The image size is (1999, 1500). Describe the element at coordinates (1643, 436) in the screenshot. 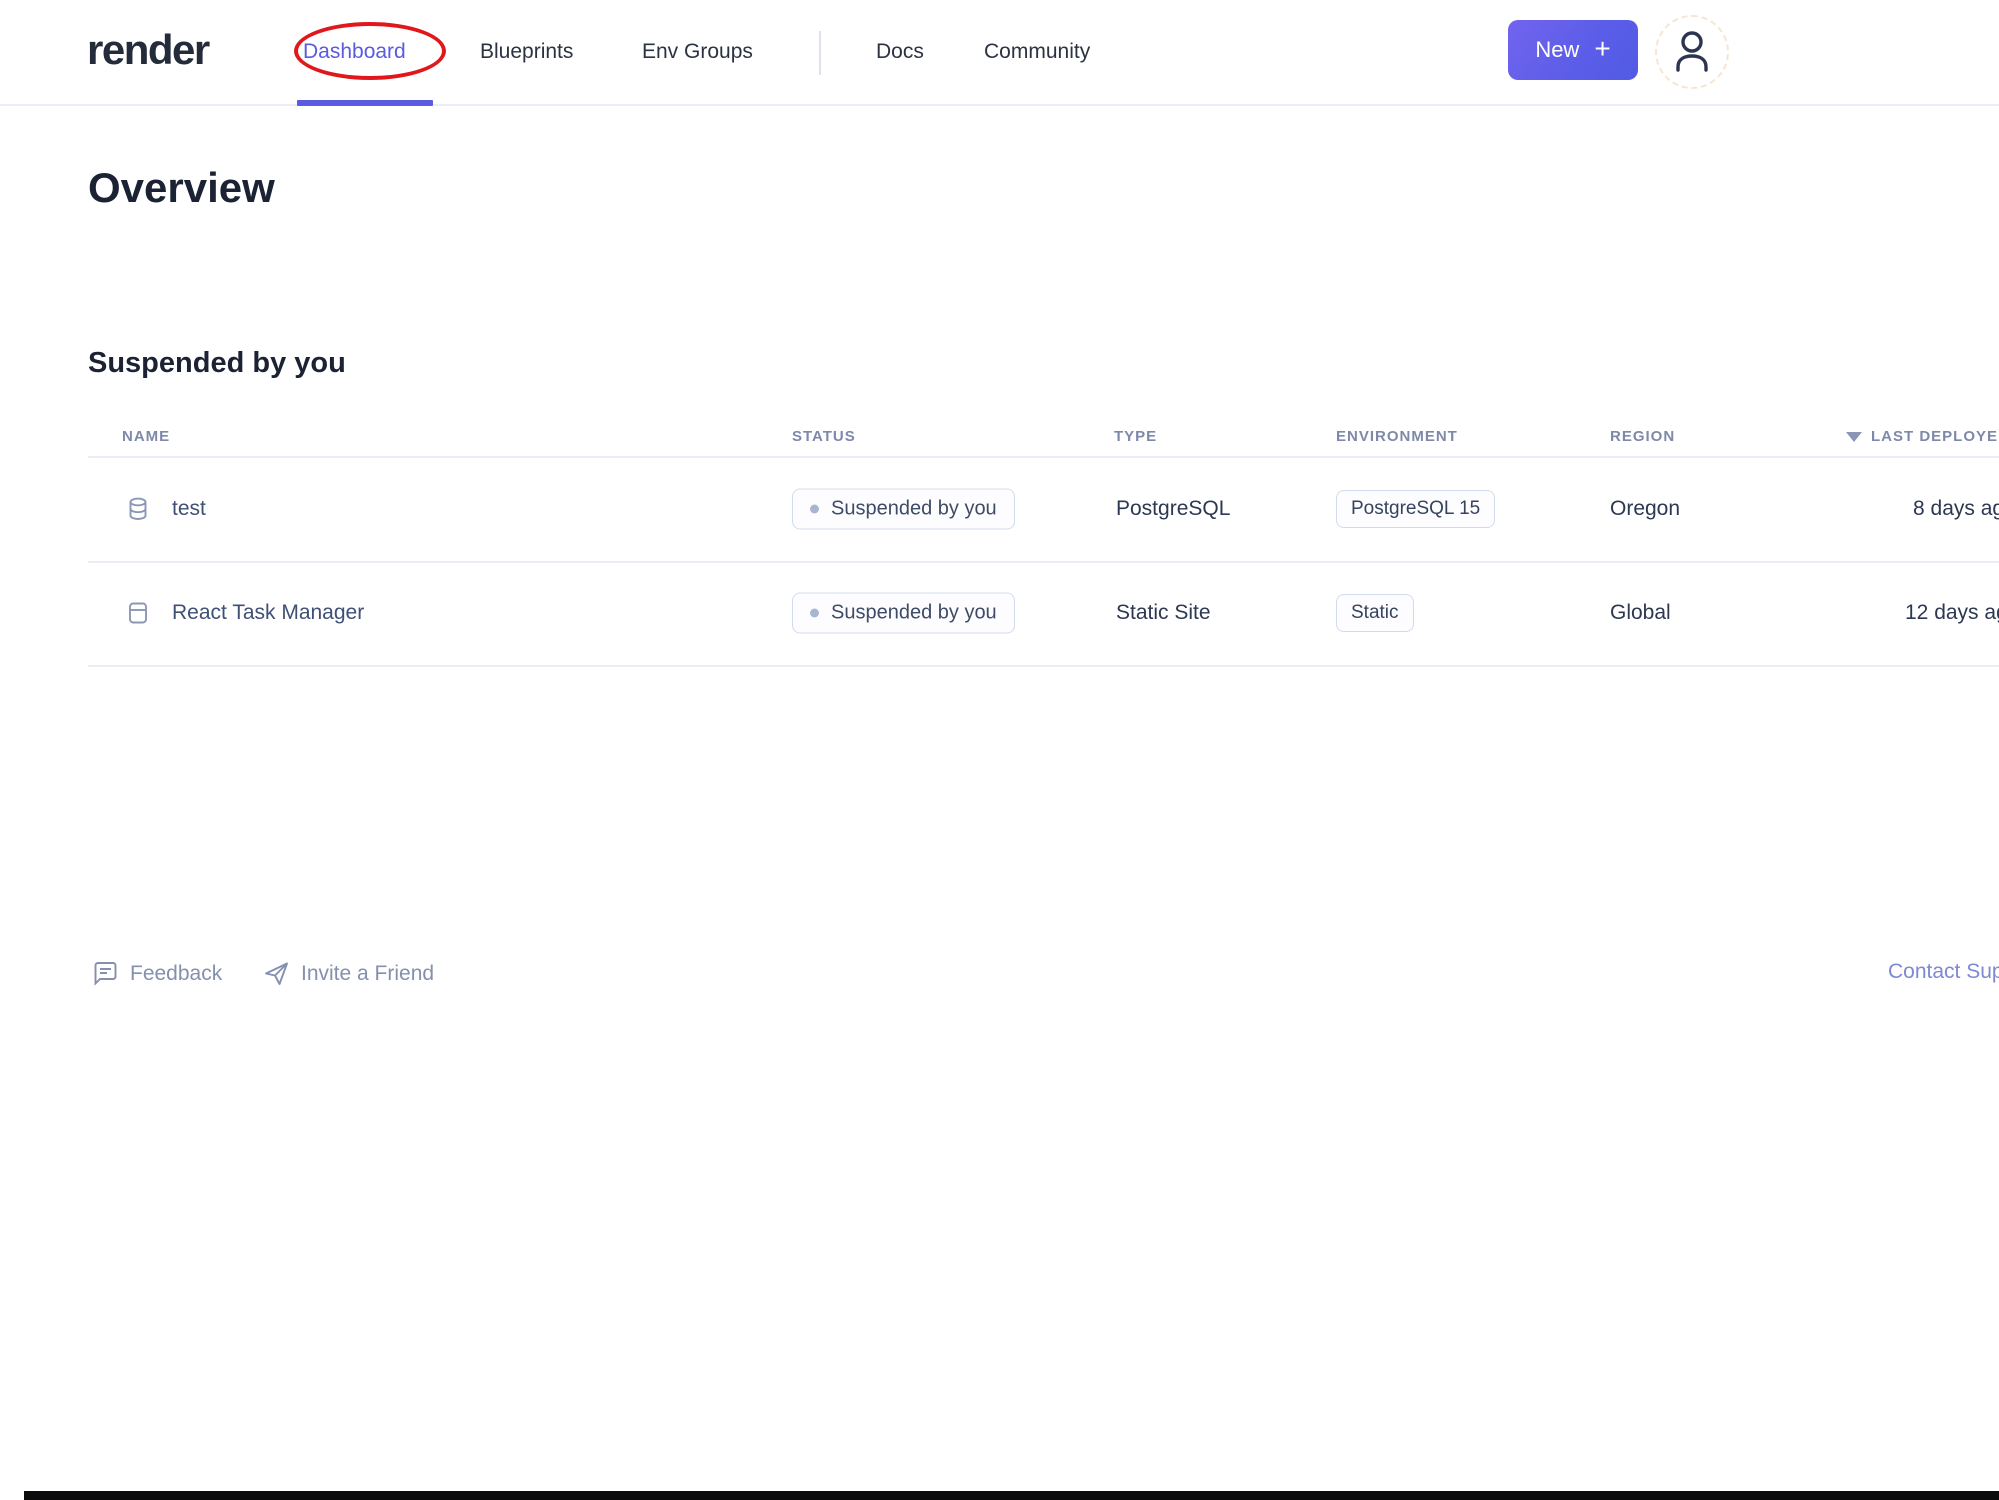

I see `column-header-region: REGION` at that location.